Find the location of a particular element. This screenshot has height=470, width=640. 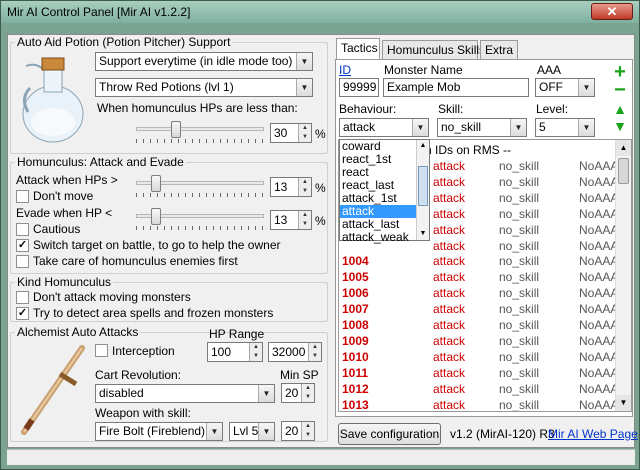

cautious-checkbox is located at coordinates (22, 229).